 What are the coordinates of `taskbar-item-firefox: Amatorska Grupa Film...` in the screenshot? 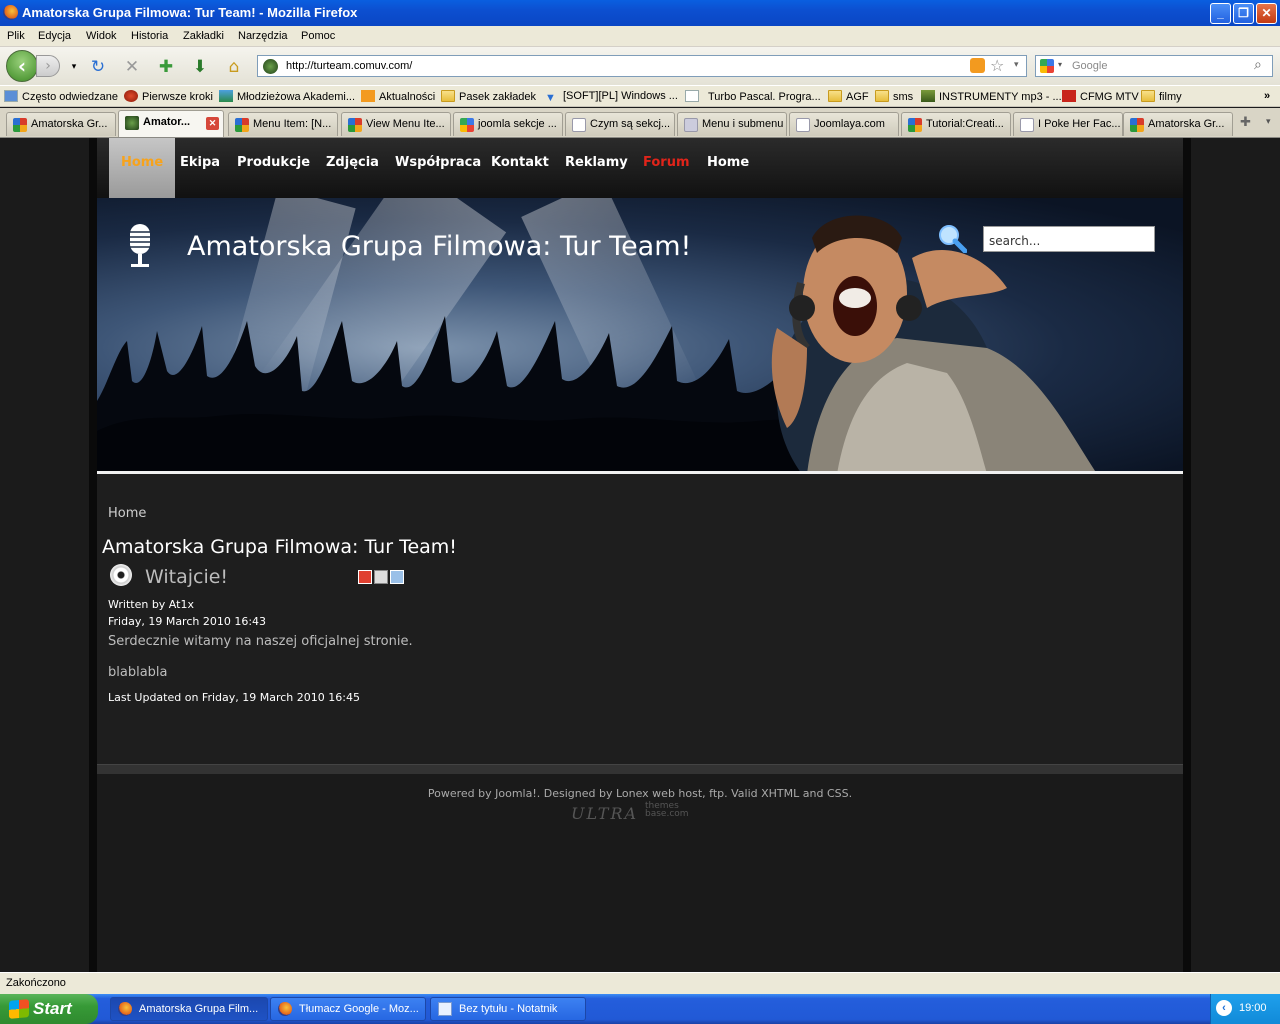 It's located at (189, 1009).